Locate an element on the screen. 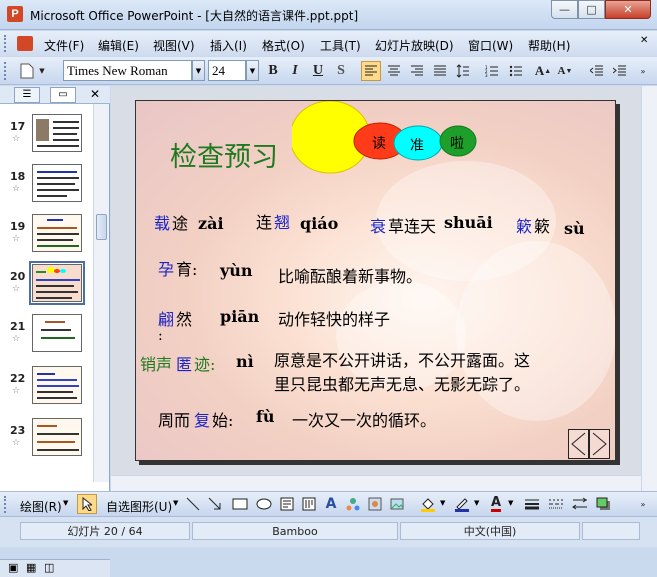  diagram-icon is located at coordinates (353, 504).